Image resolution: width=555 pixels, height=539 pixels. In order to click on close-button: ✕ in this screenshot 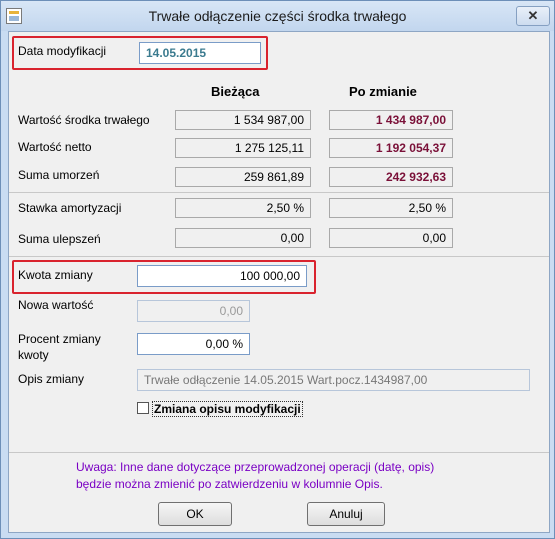, I will do `click(533, 16)`.